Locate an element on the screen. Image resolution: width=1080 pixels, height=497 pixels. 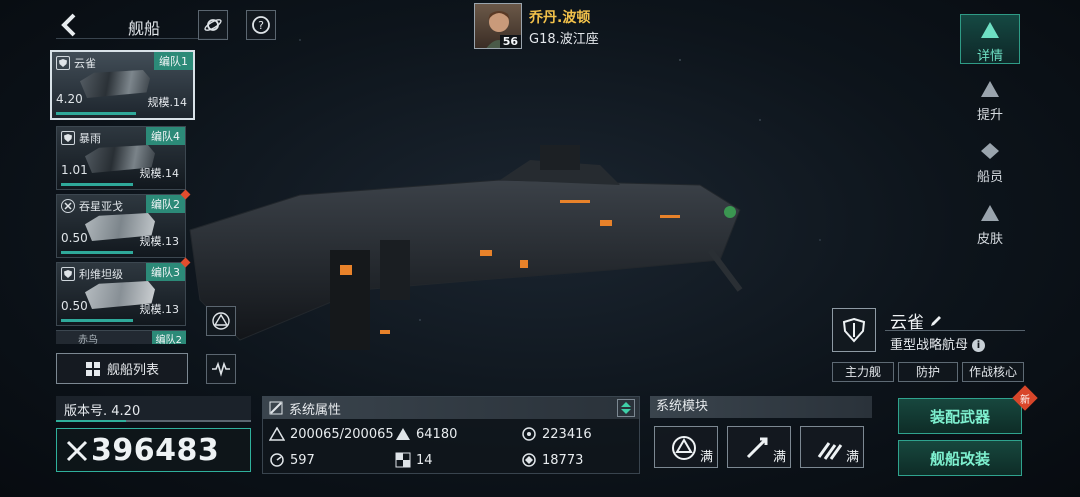
attr-slots: 14 is located at coordinates (414, 460).